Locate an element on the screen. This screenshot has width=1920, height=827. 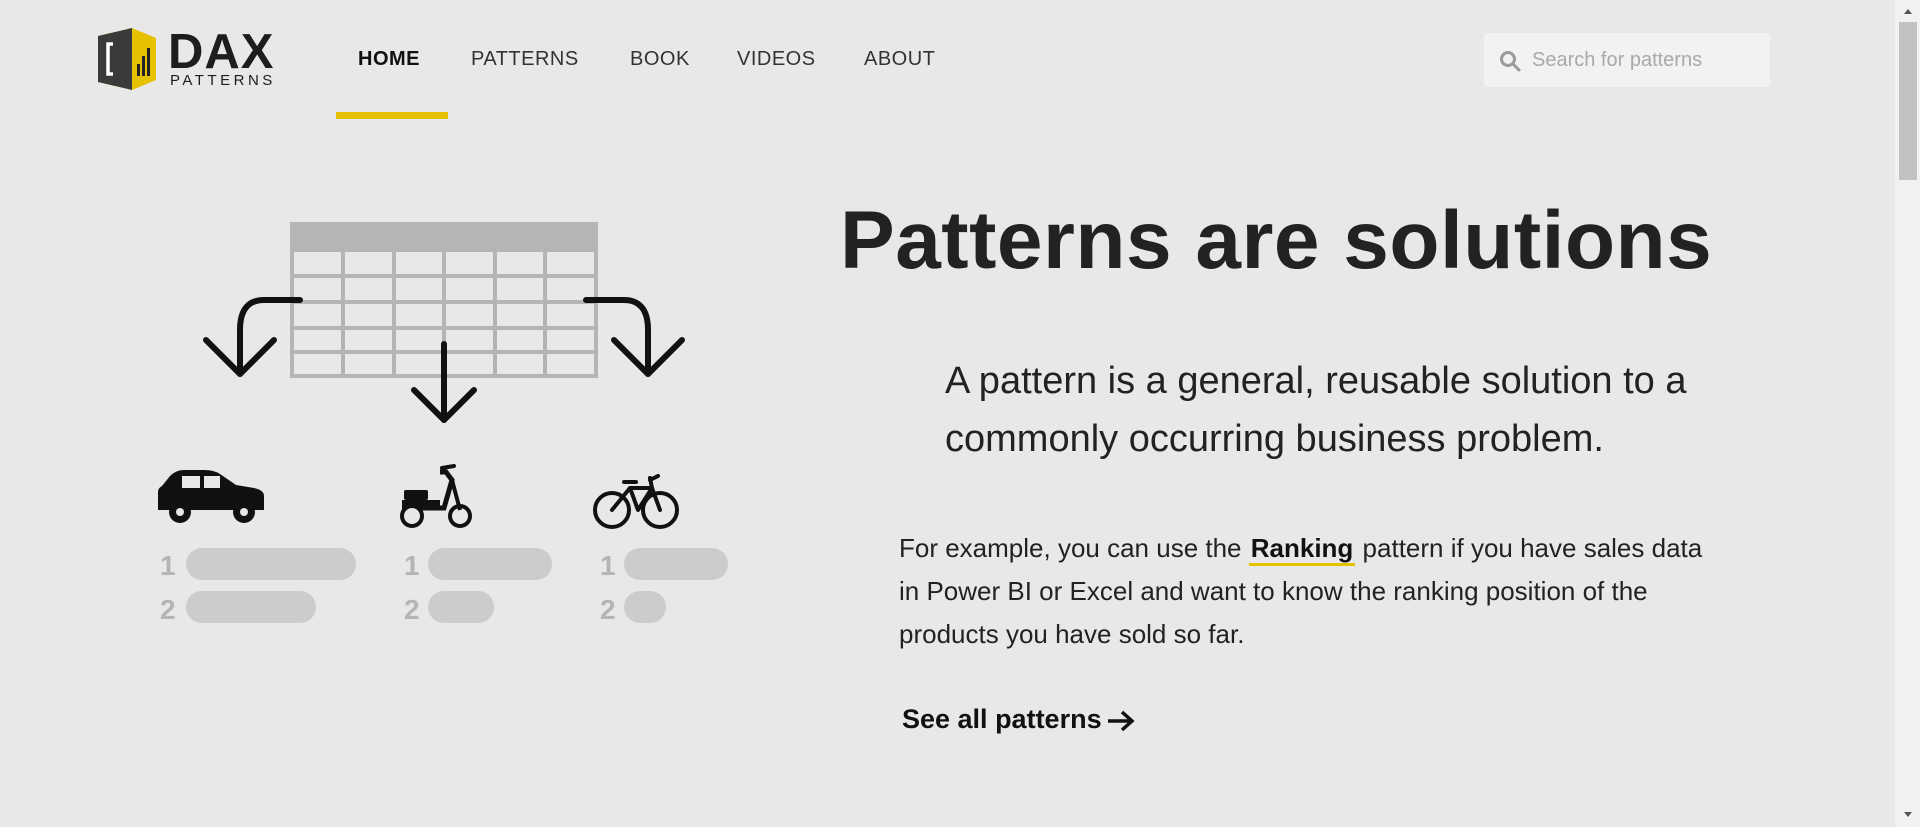
nav-videos: VIDEOS is located at coordinates (776, 59).